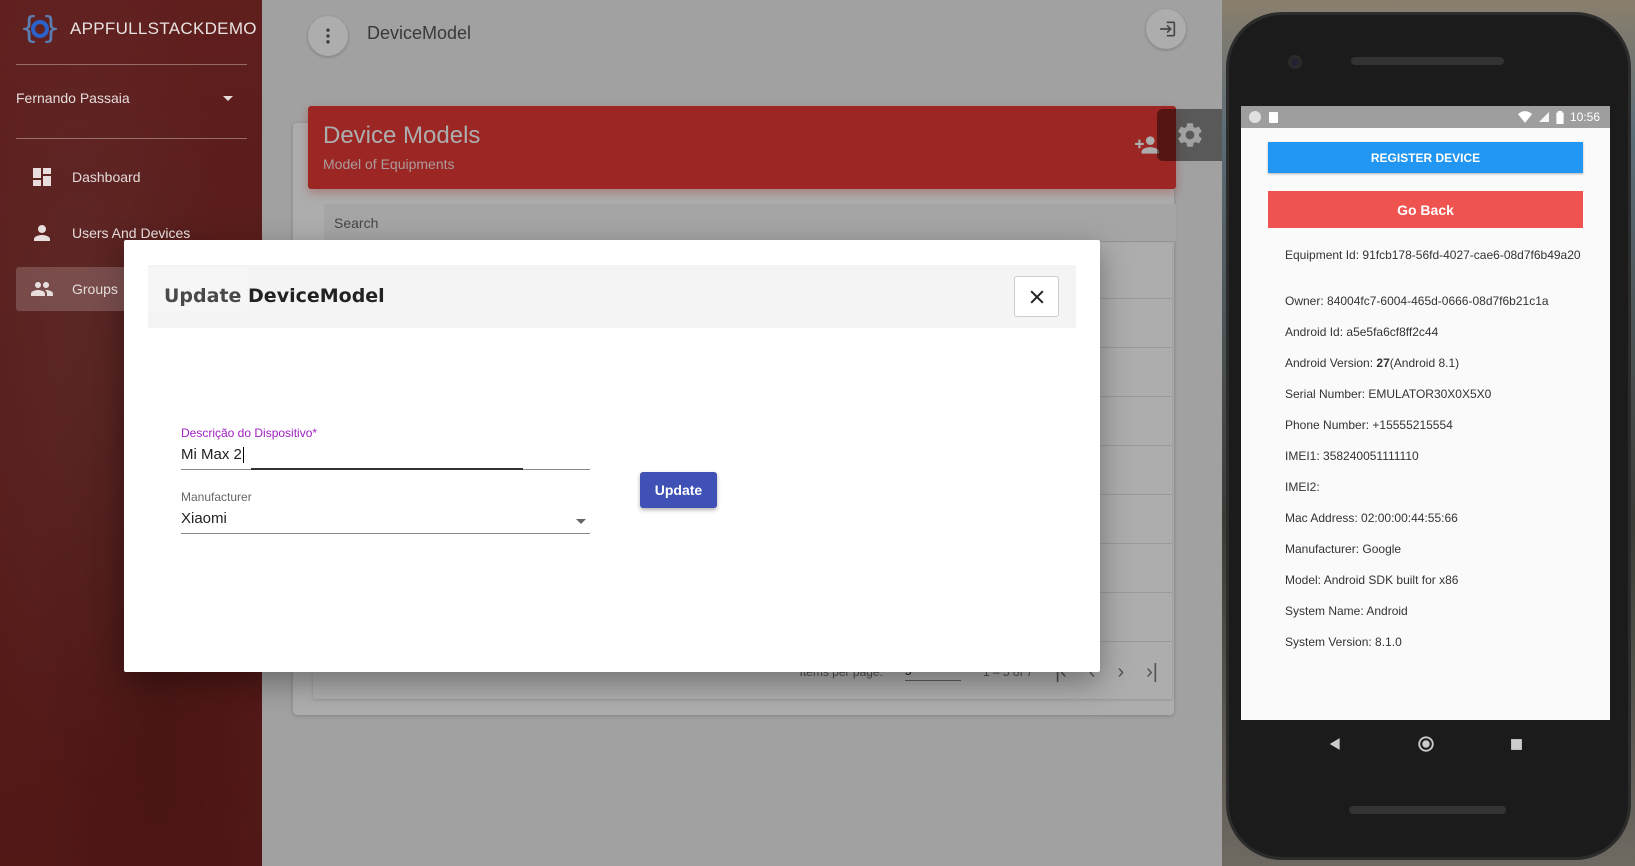 The image size is (1635, 866). I want to click on info-android-id: Android Id: a5e5fa6cf8ff2c44, so click(1435, 332).